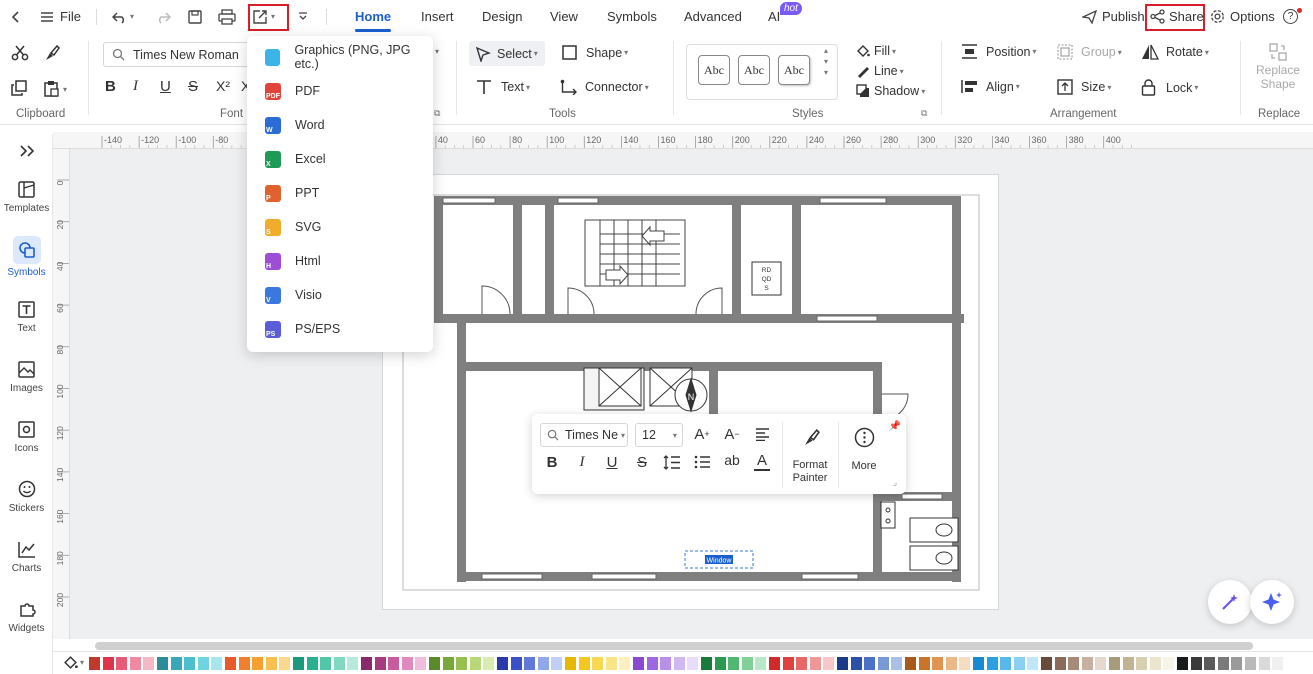 Image resolution: width=1313 pixels, height=674 pixels. What do you see at coordinates (26, 436) in the screenshot?
I see `sidebar-item-icons: Icons` at bounding box center [26, 436].